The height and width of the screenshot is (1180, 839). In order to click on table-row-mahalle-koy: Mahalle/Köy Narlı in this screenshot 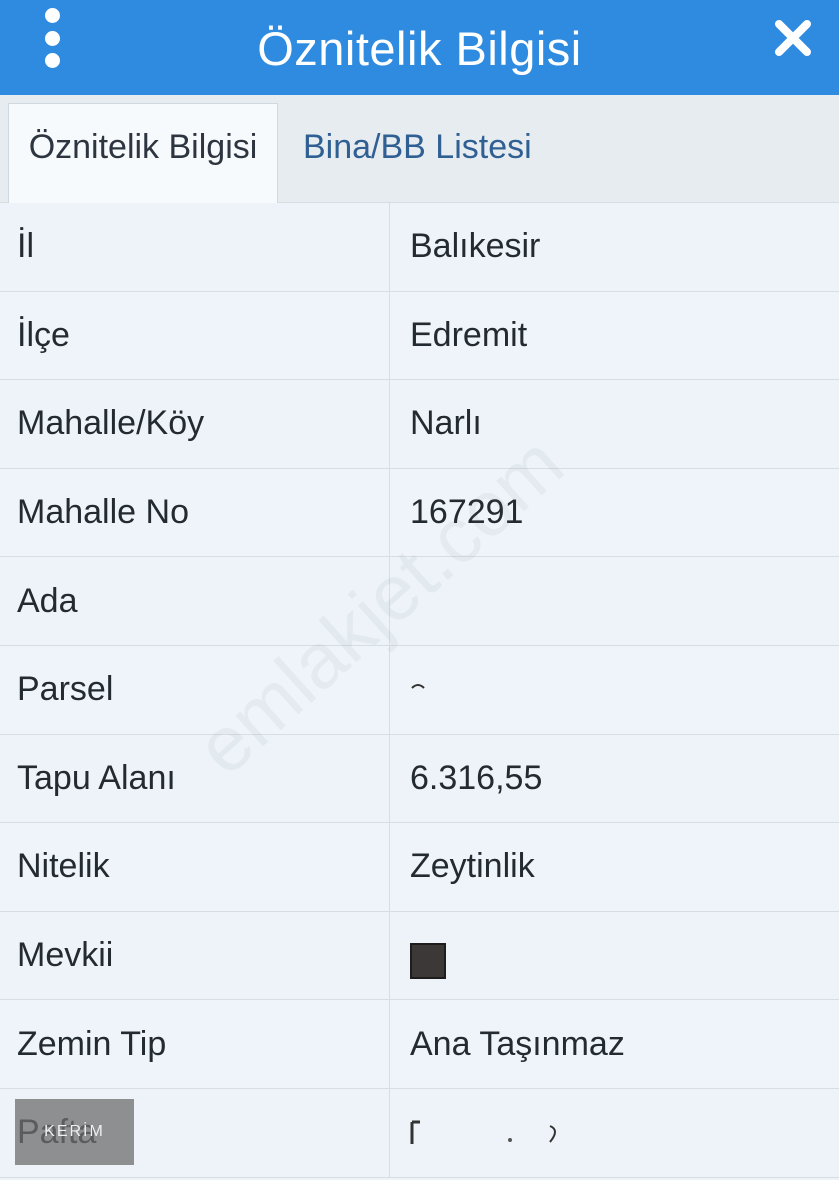, I will do `click(419, 424)`.